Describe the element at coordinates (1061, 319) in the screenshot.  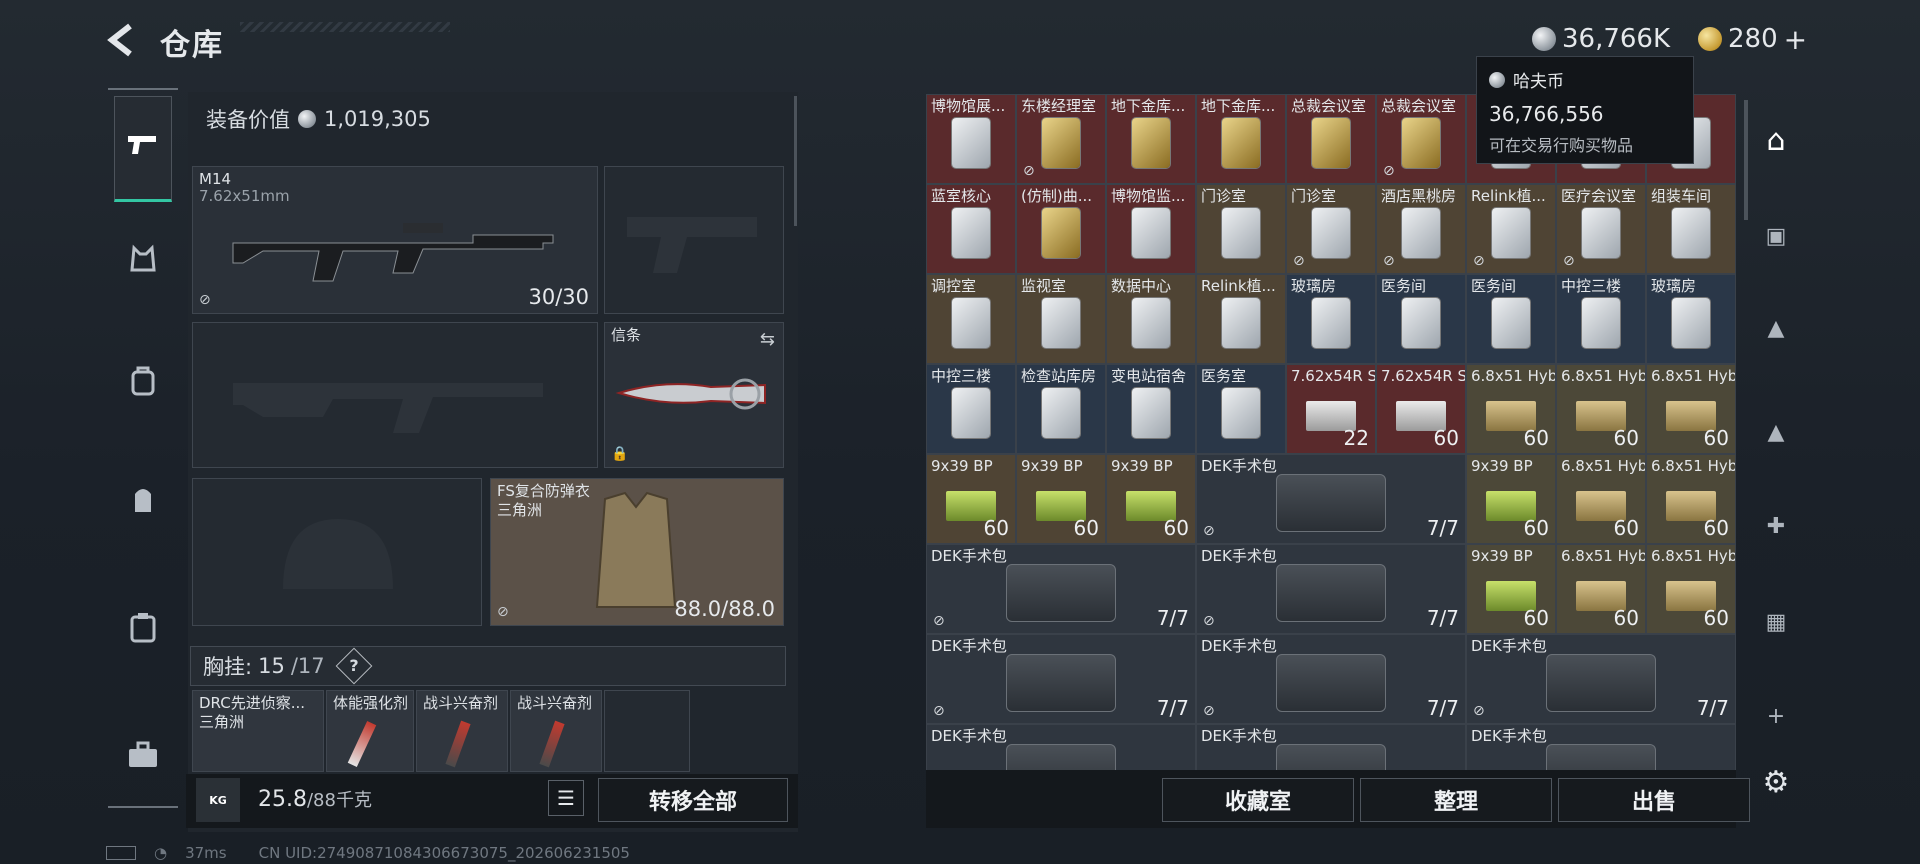
I see `stash-item: 监视室` at that location.